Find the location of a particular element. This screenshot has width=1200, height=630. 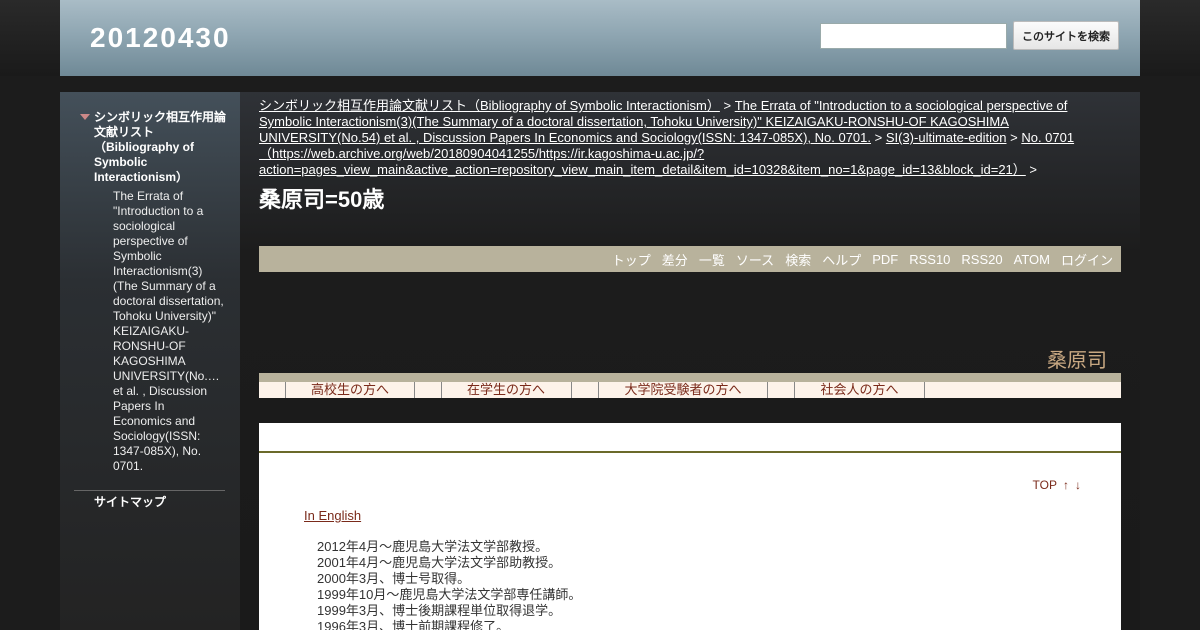

toolbar-top: トップ is located at coordinates (631, 259).